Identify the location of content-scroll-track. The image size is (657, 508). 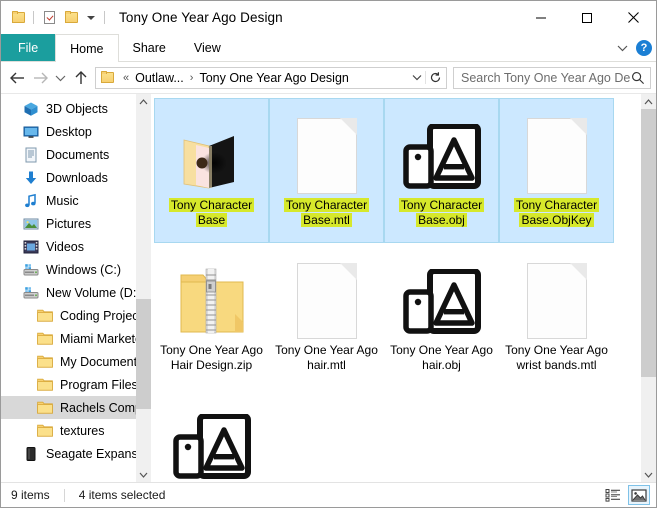
(648, 288).